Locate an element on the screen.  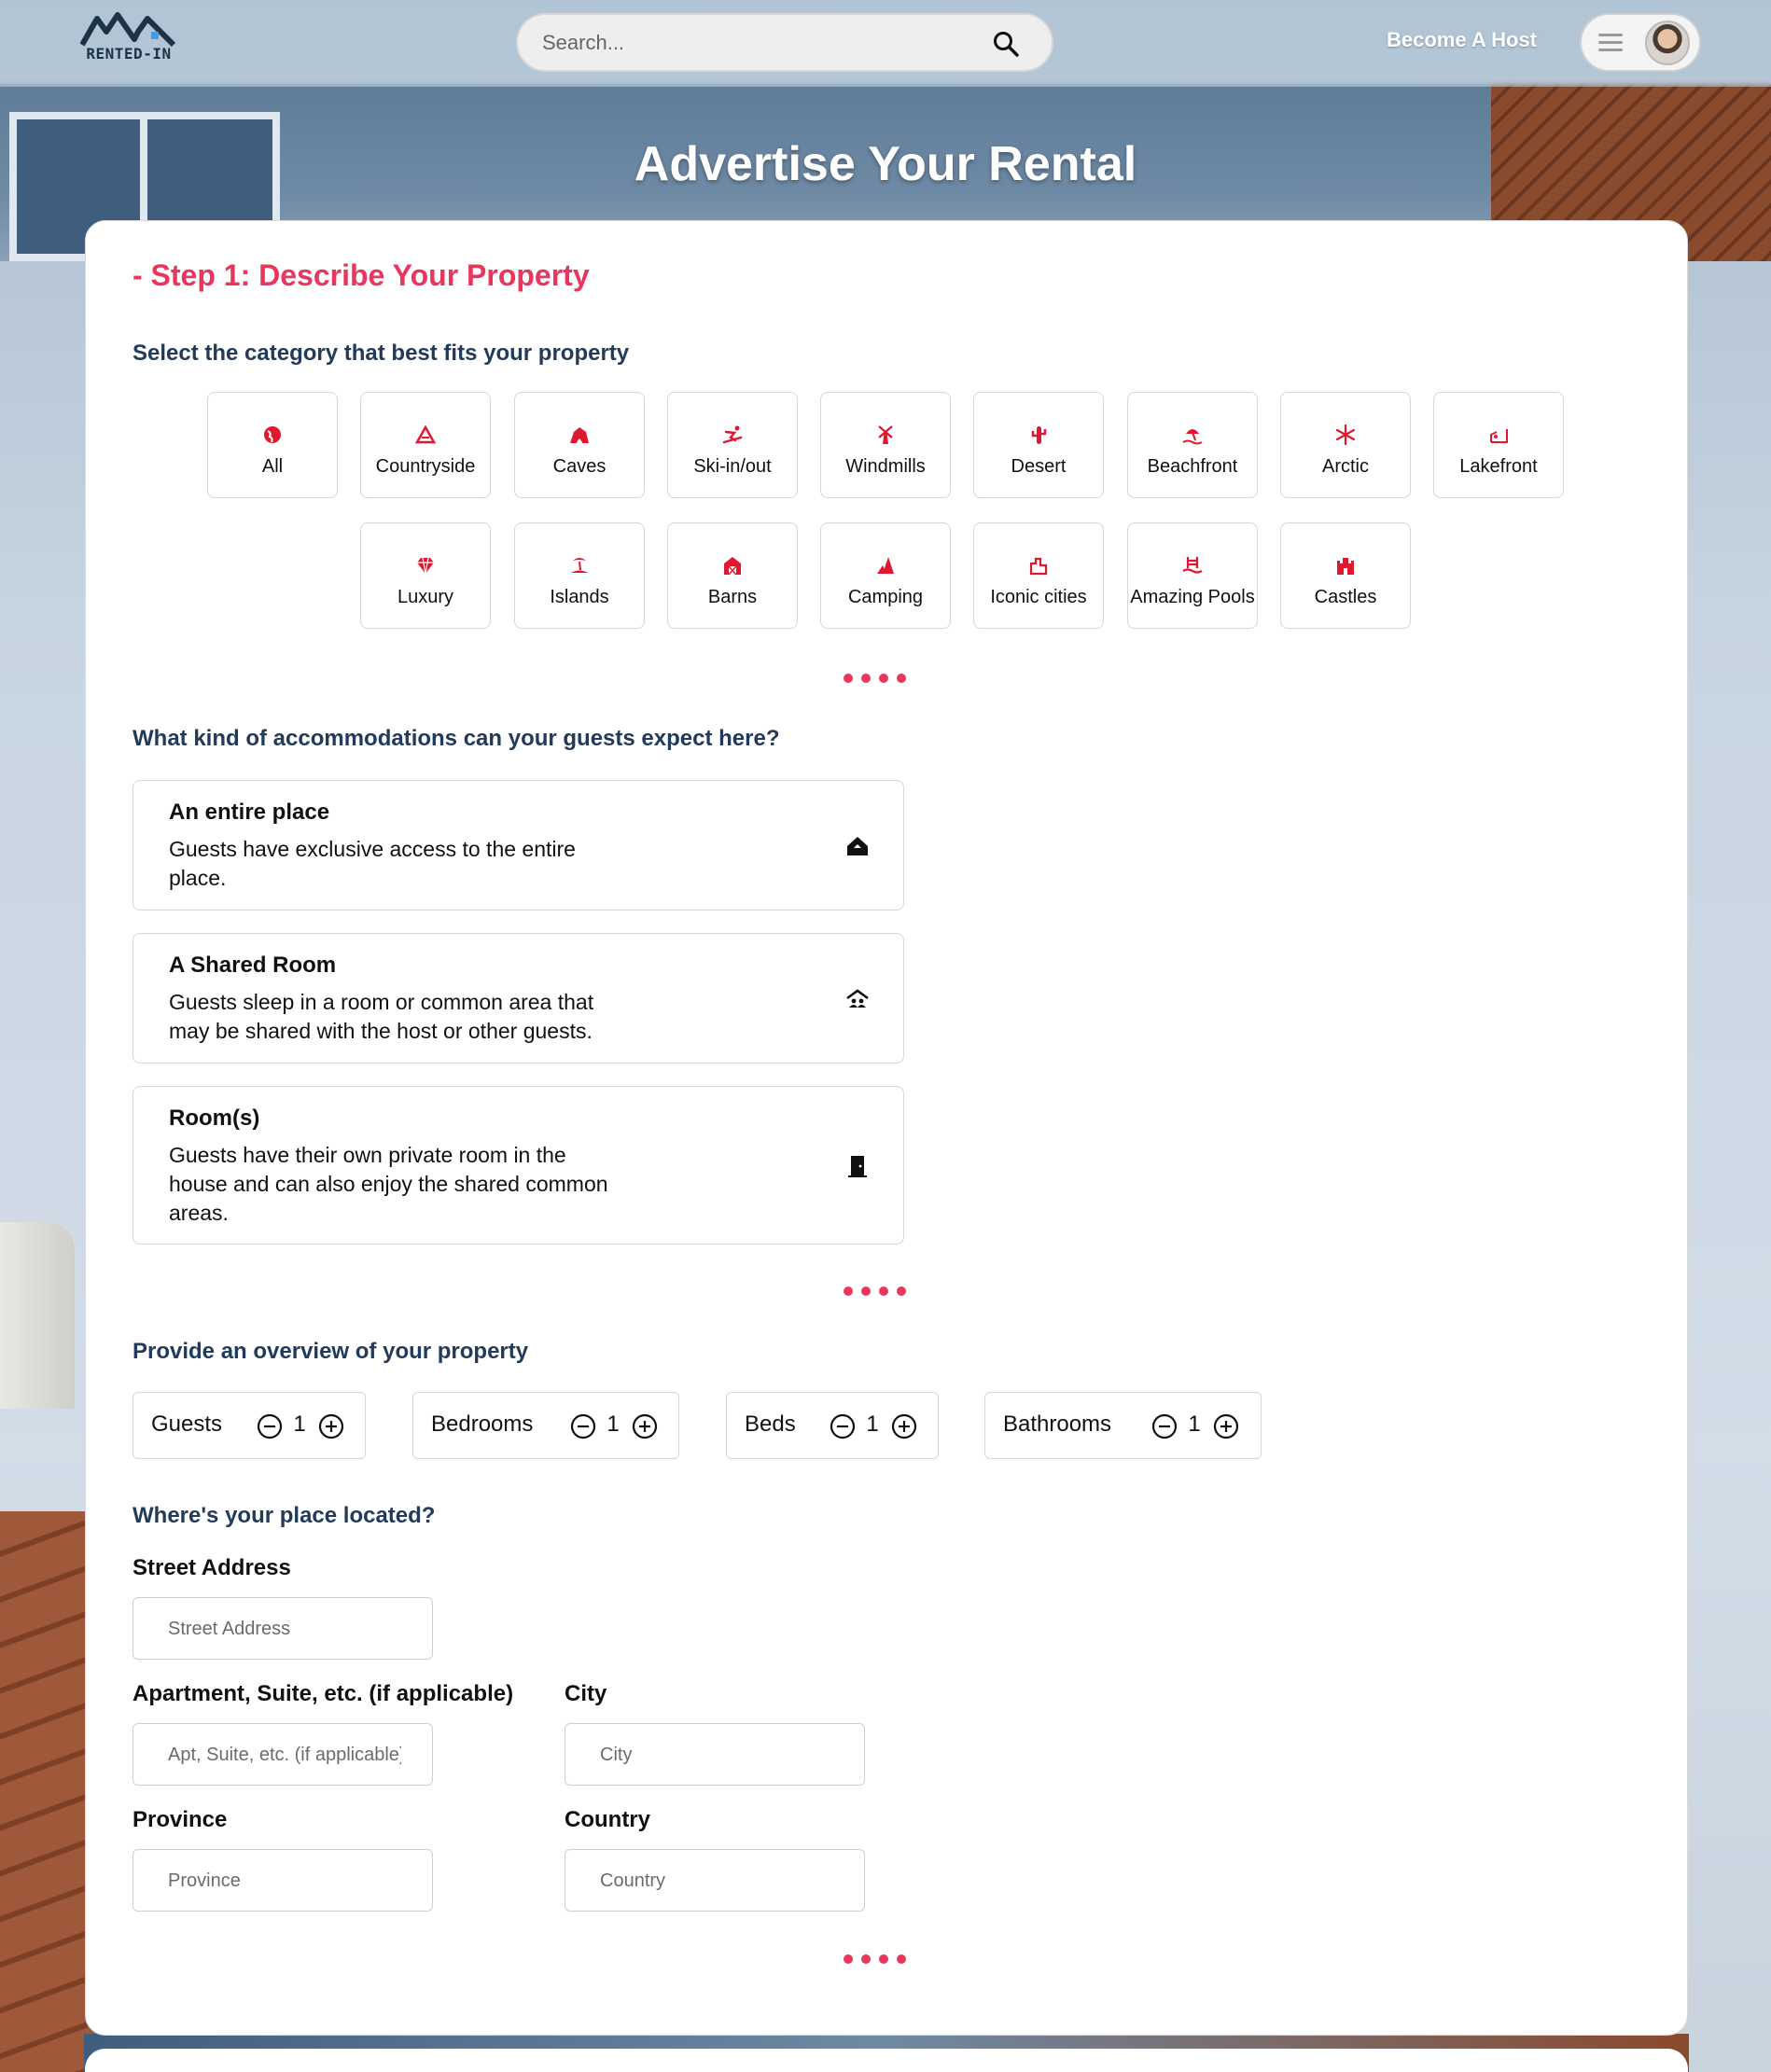
category-label: Beachfront is located at coordinates (1192, 466).